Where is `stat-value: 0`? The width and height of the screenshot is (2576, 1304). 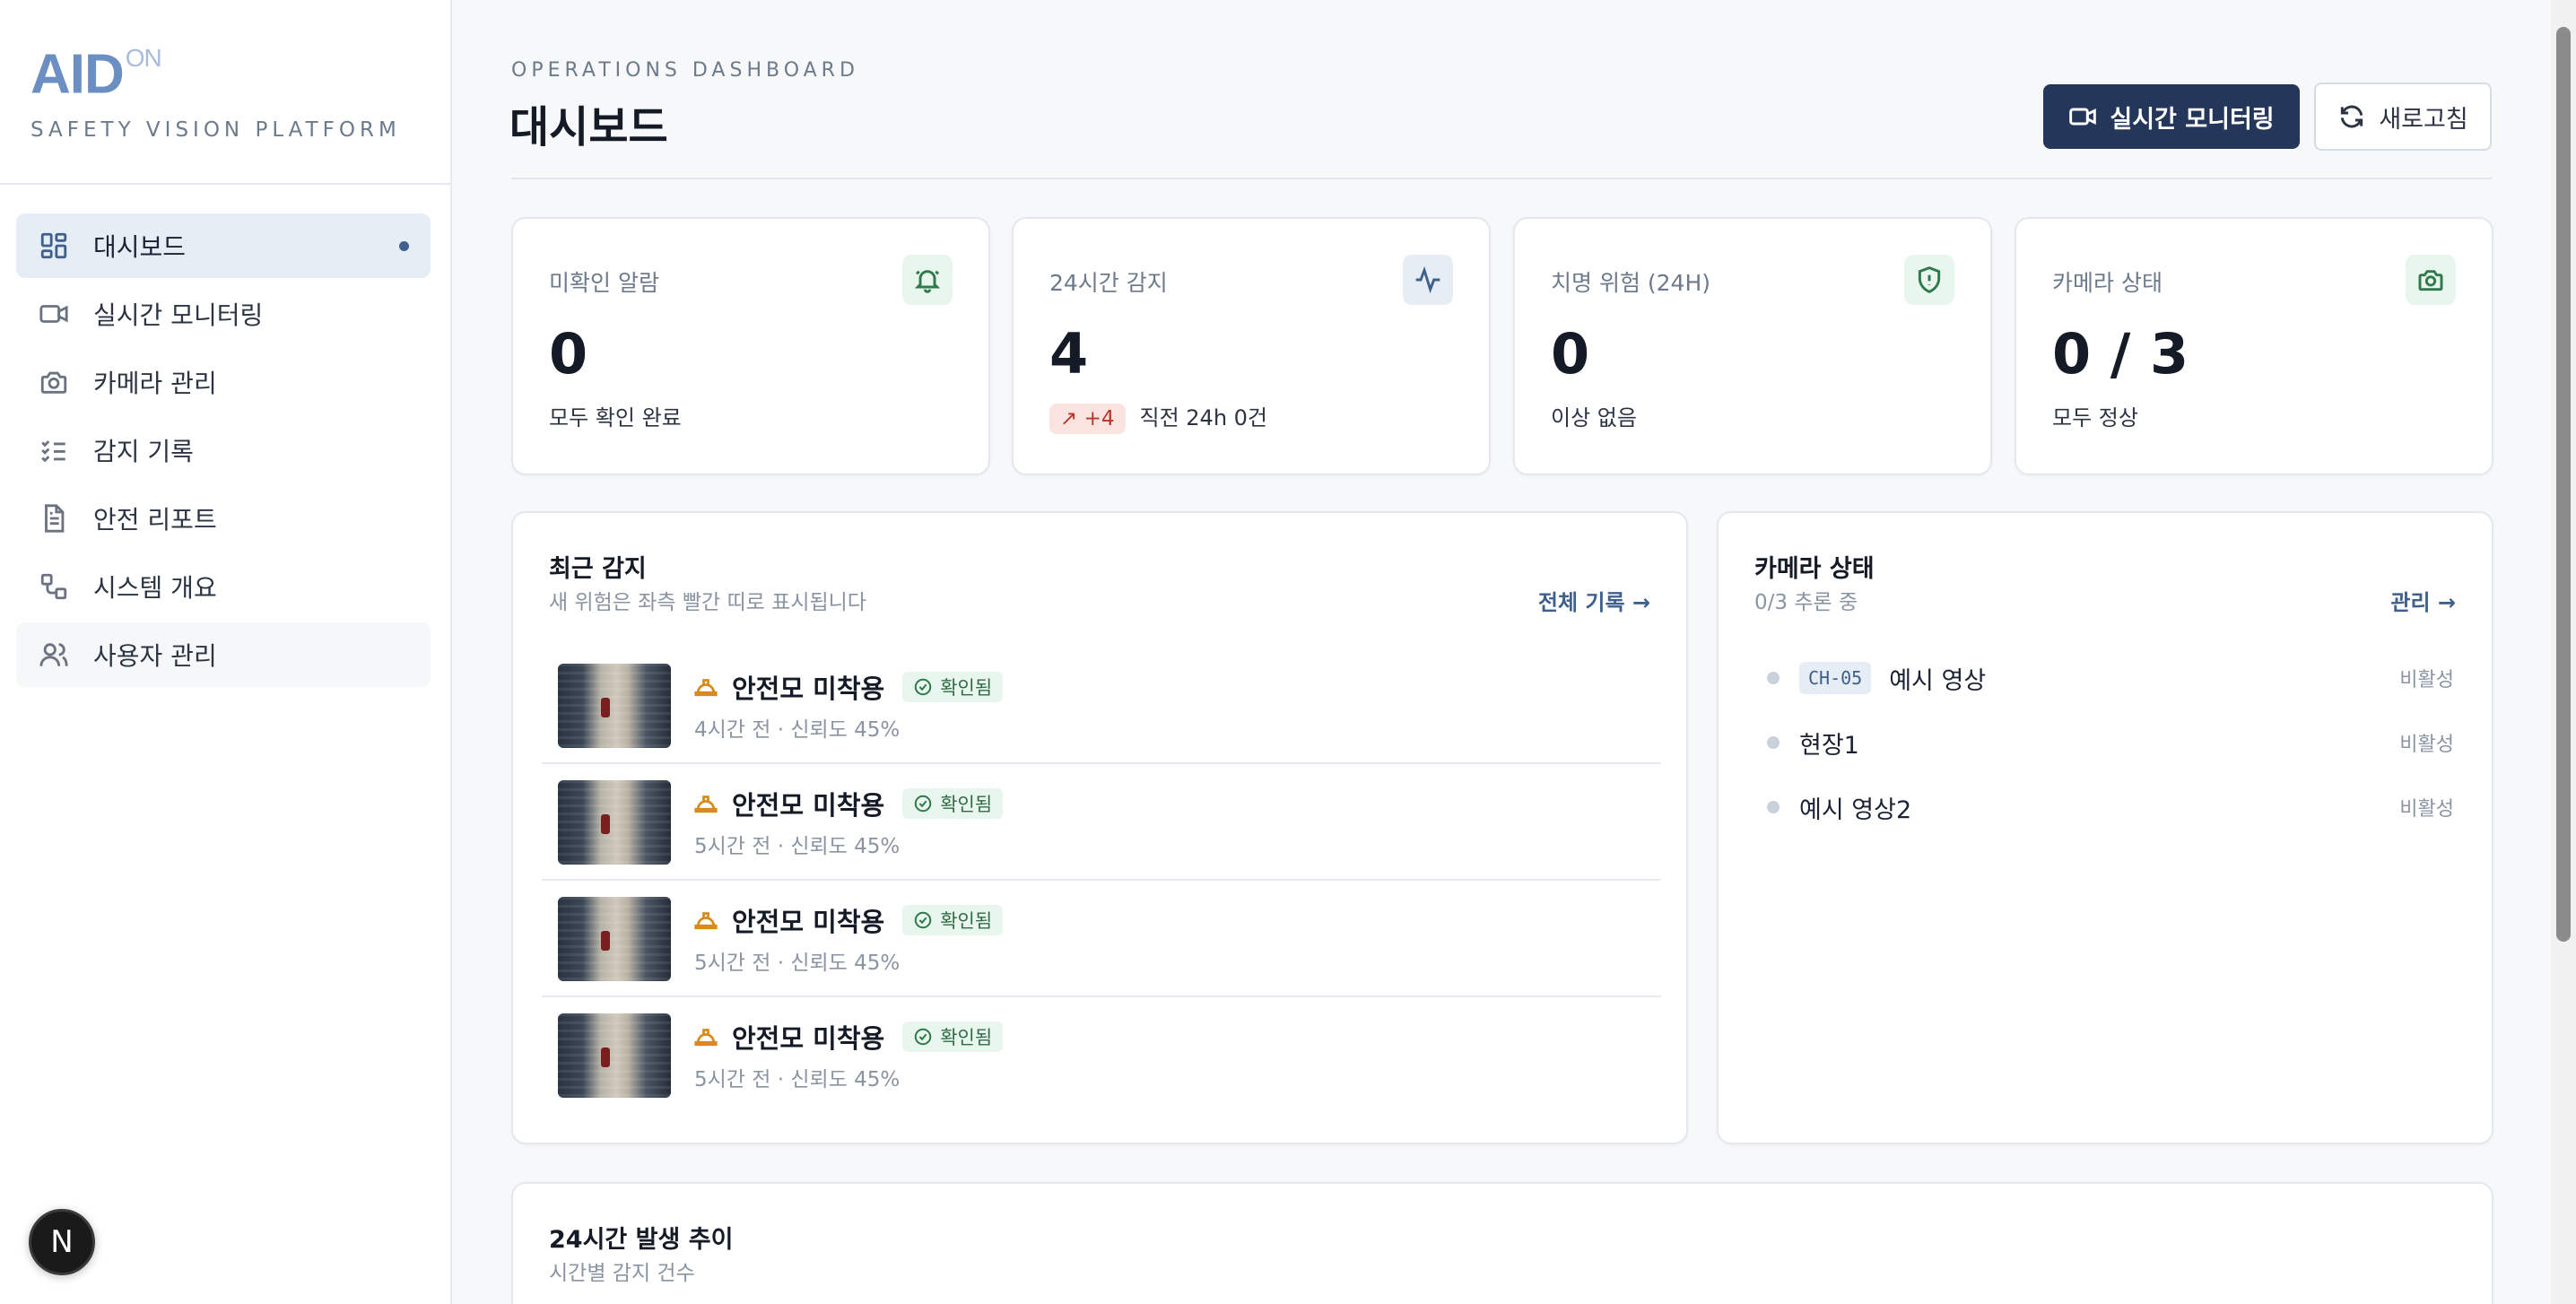 stat-value: 0 is located at coordinates (1570, 354).